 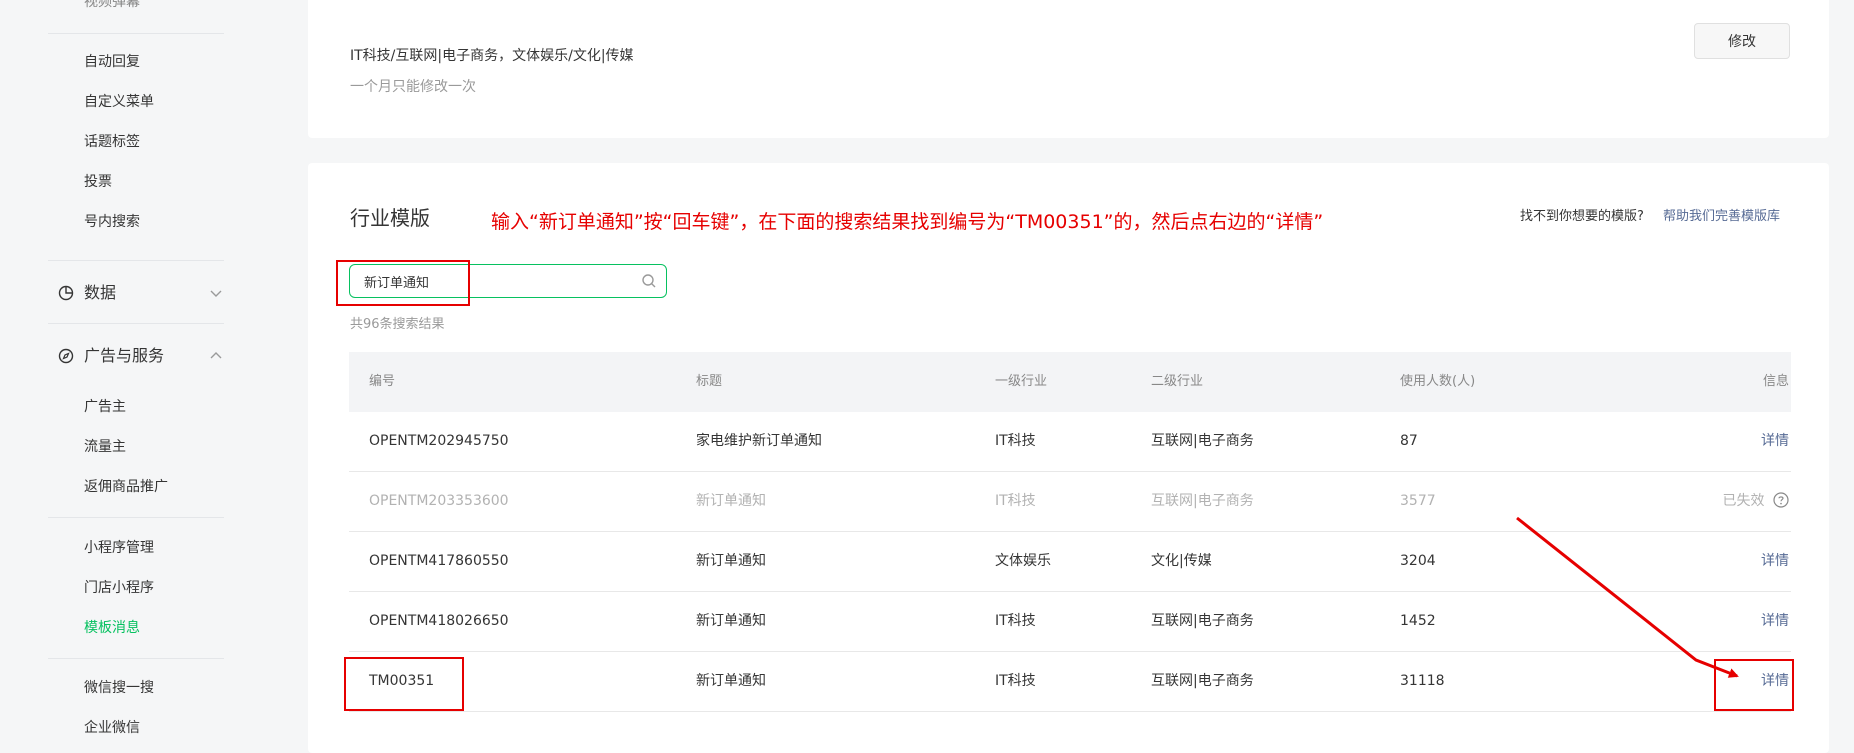 I want to click on pie-chart-icon, so click(x=66, y=293).